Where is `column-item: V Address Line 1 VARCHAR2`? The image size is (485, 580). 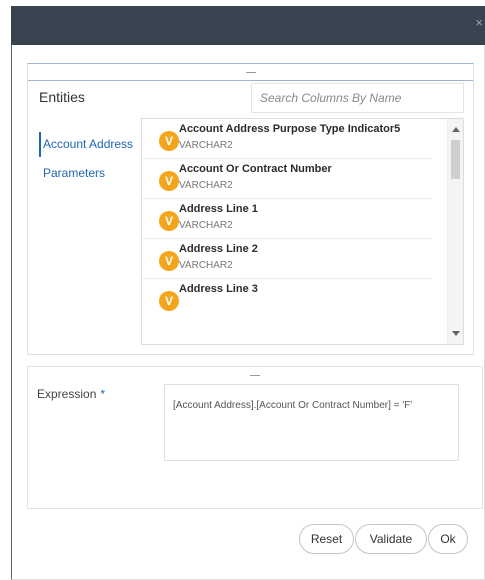
column-item: V Address Line 1 VARCHAR2 is located at coordinates (287, 219).